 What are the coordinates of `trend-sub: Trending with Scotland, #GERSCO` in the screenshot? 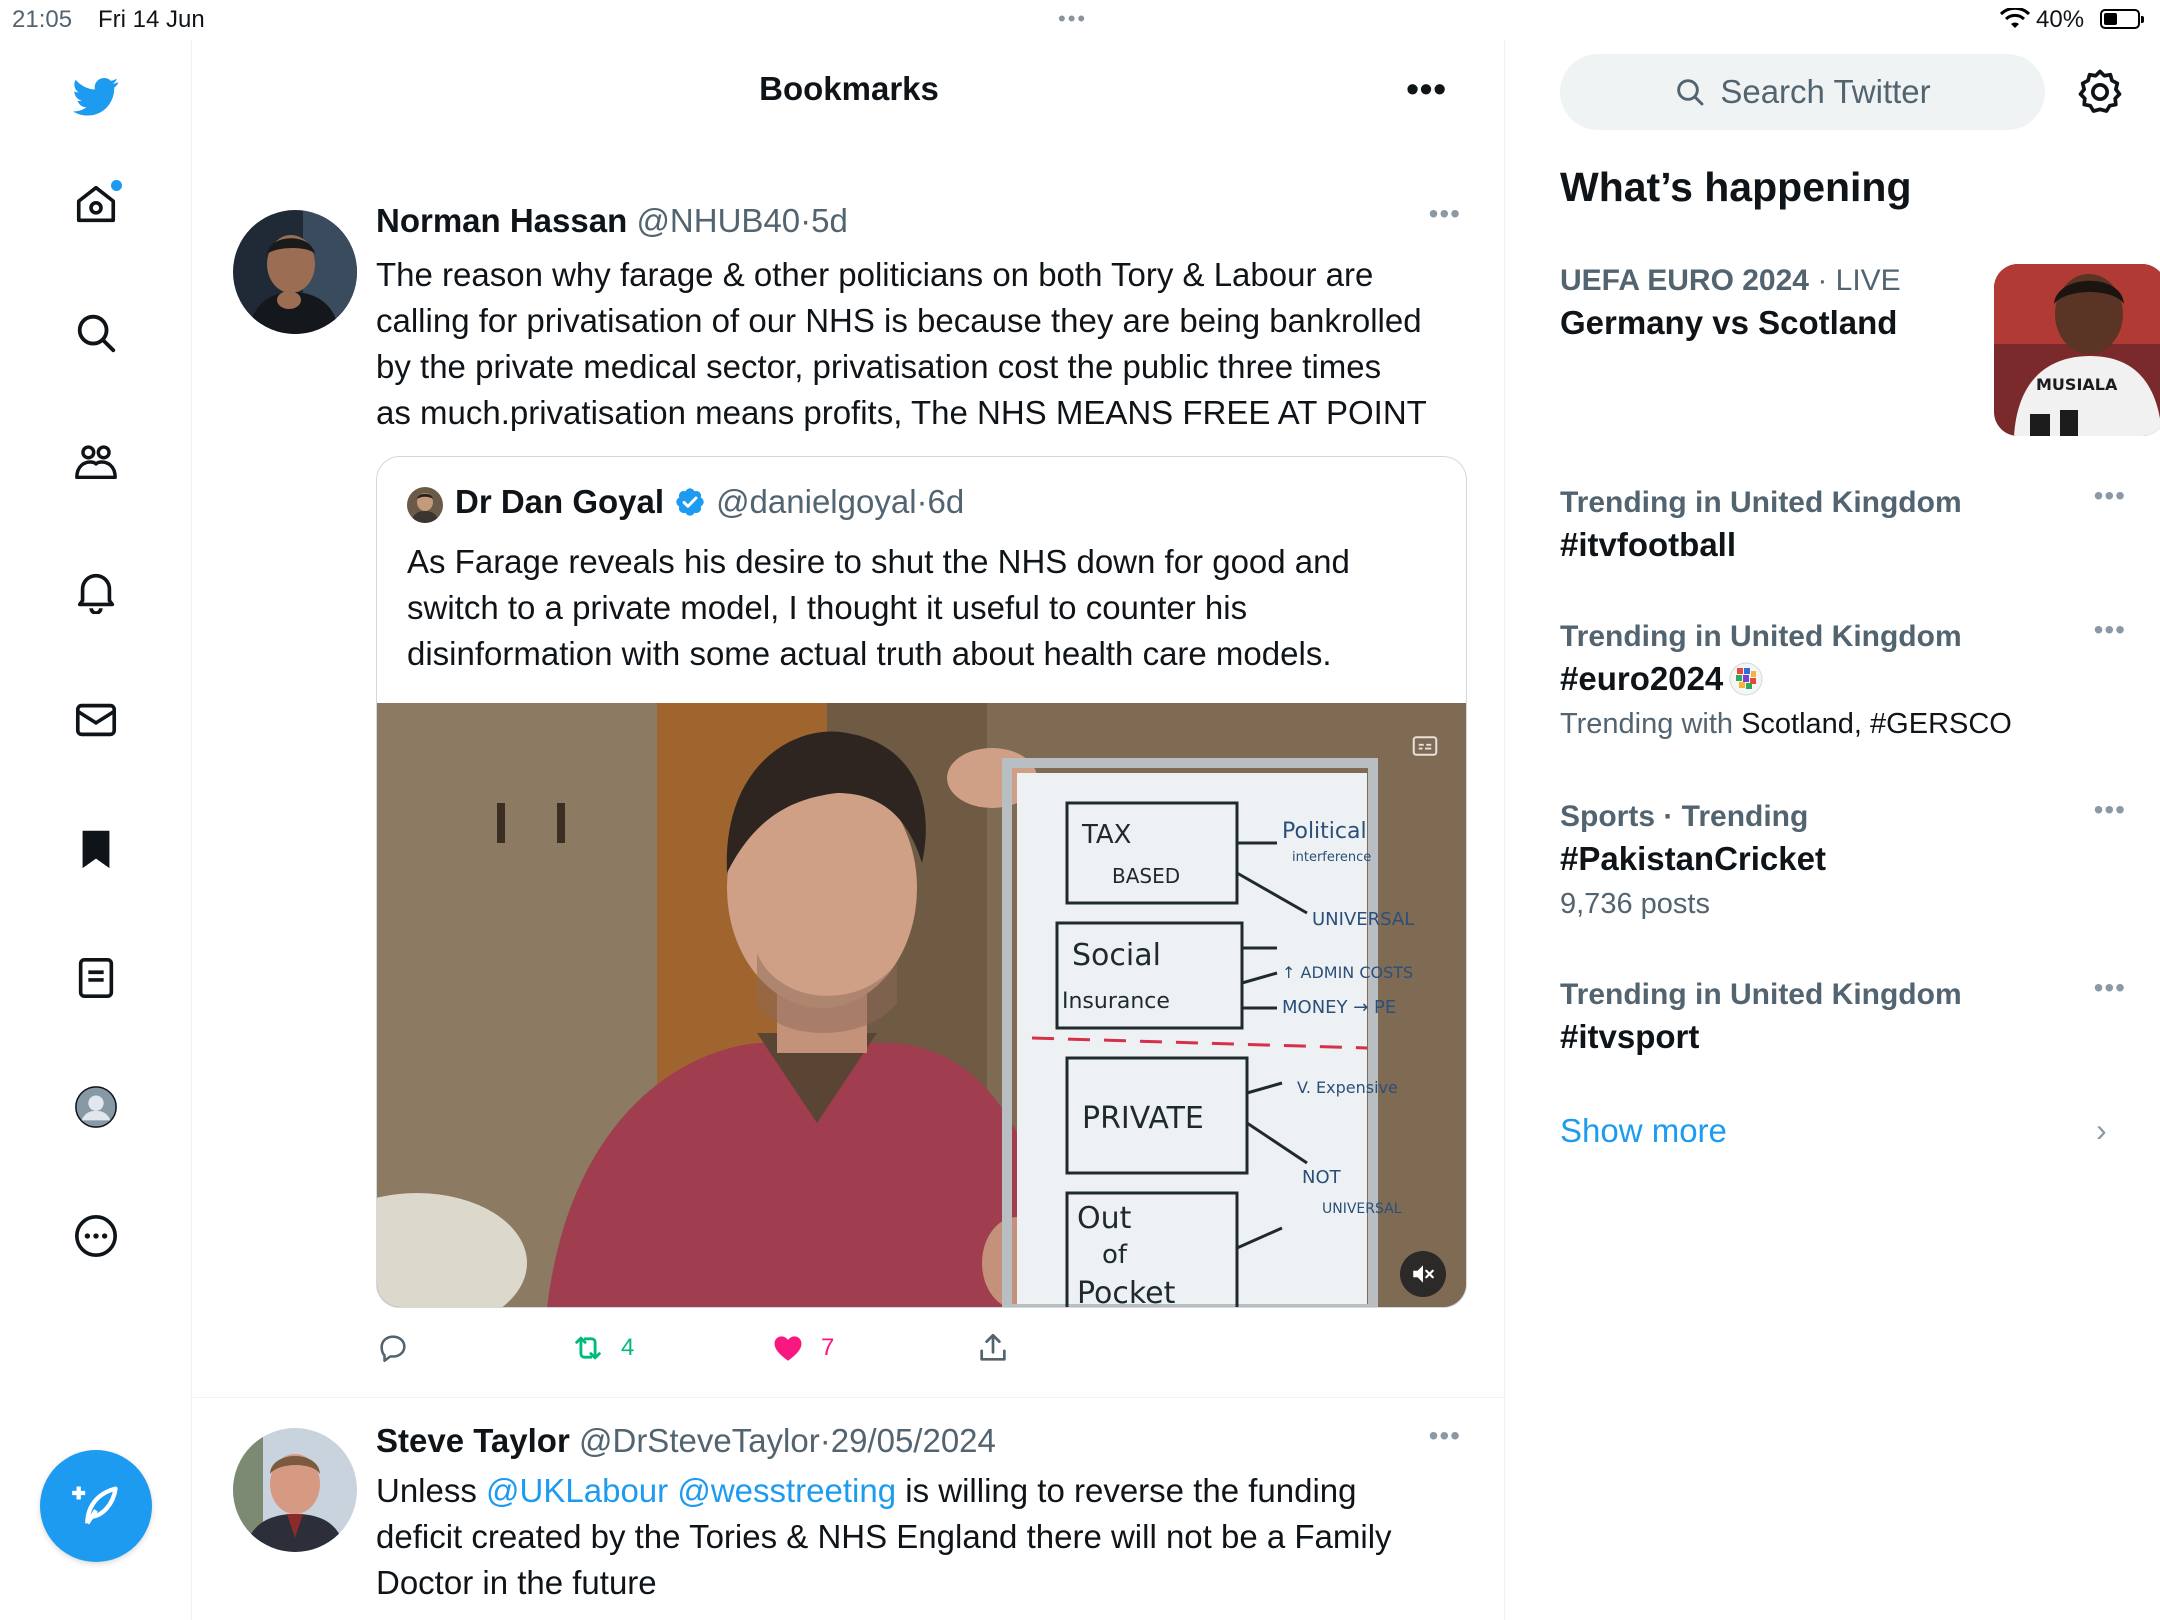 It's located at (1786, 724).